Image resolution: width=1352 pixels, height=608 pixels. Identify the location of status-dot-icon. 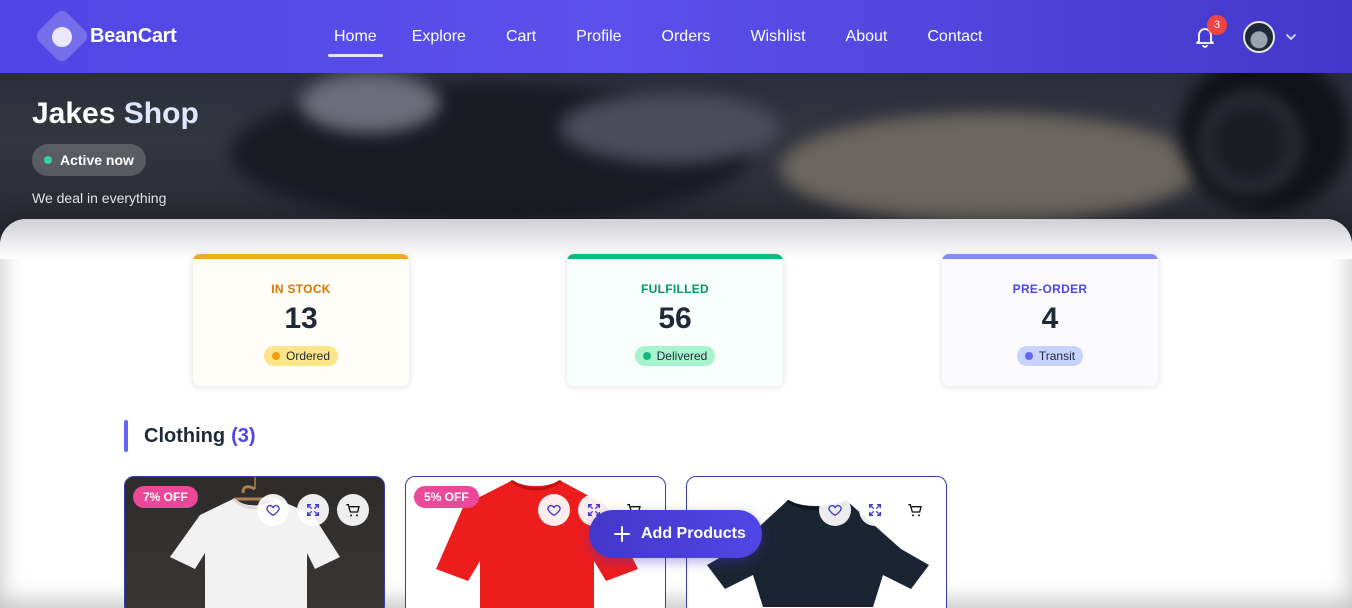
(48, 160).